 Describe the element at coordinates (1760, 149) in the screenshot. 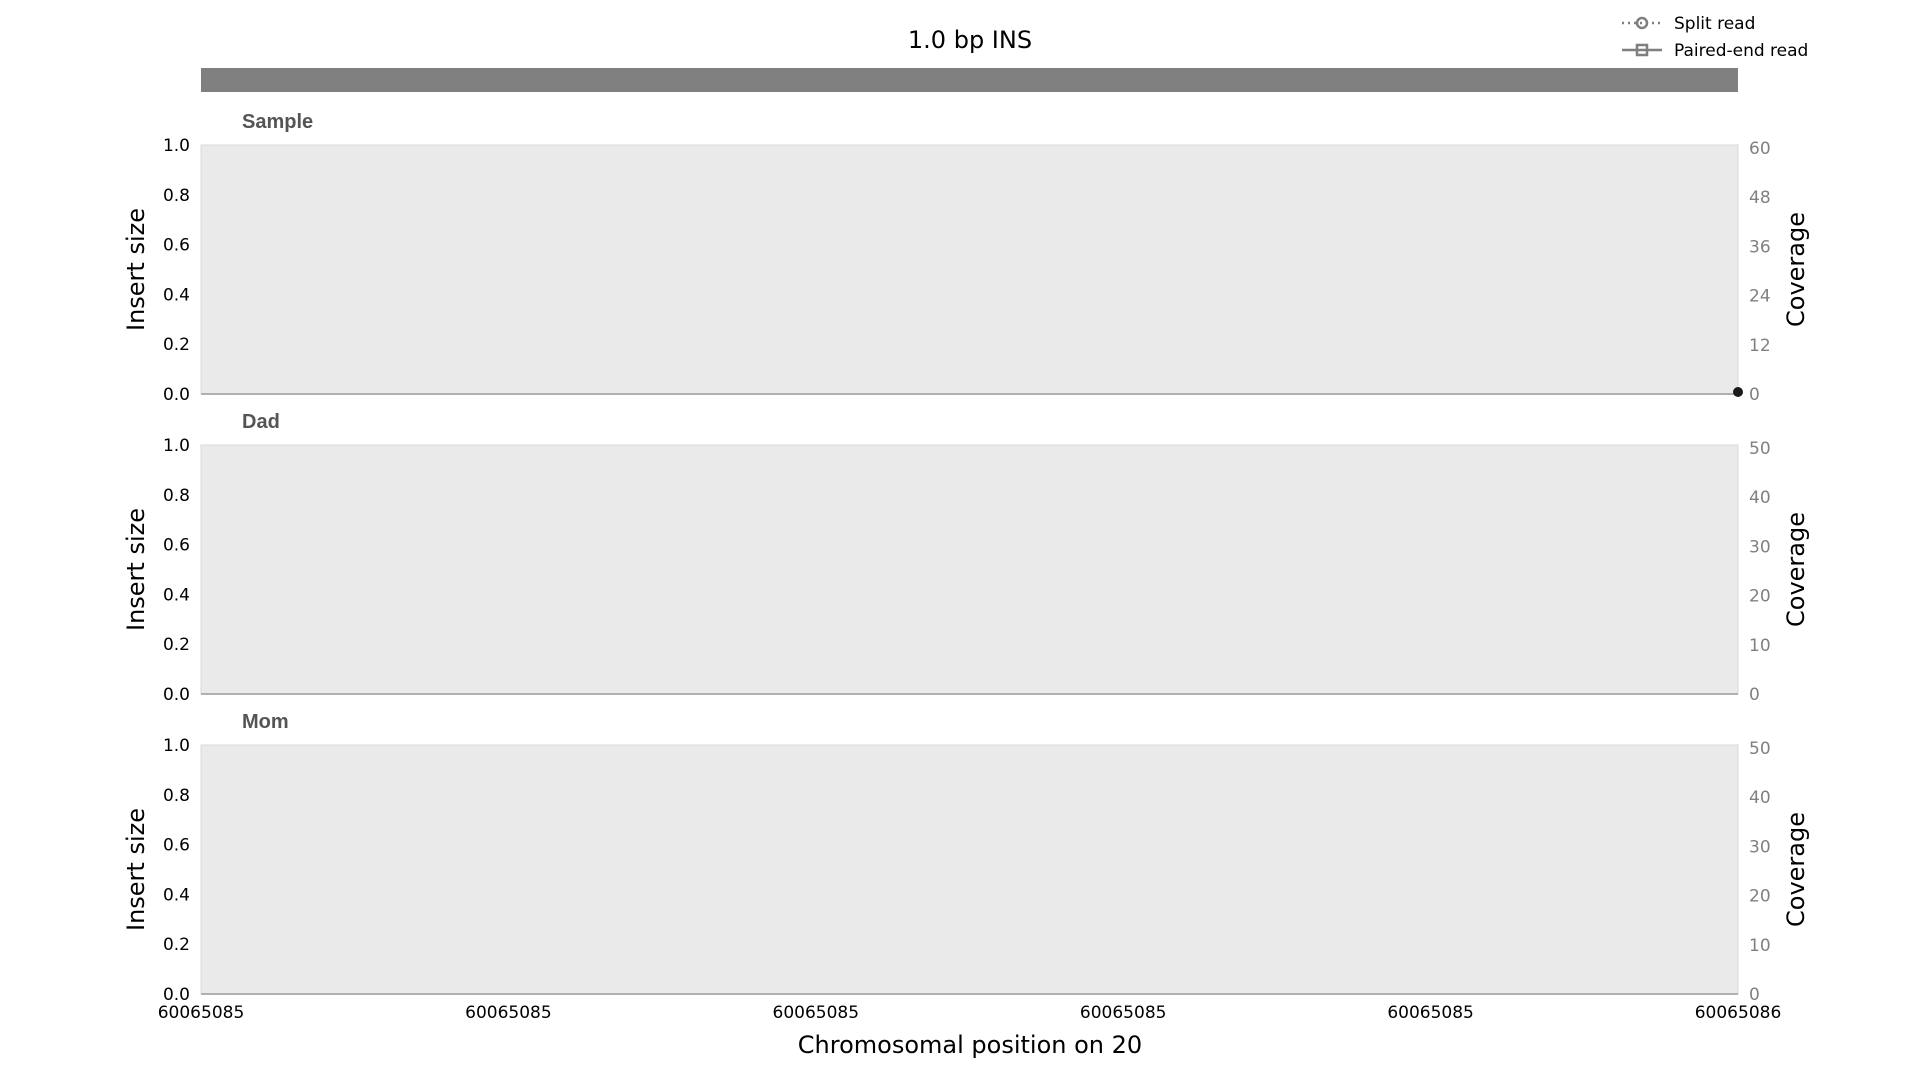

I see `right-tick-label: 60` at that location.